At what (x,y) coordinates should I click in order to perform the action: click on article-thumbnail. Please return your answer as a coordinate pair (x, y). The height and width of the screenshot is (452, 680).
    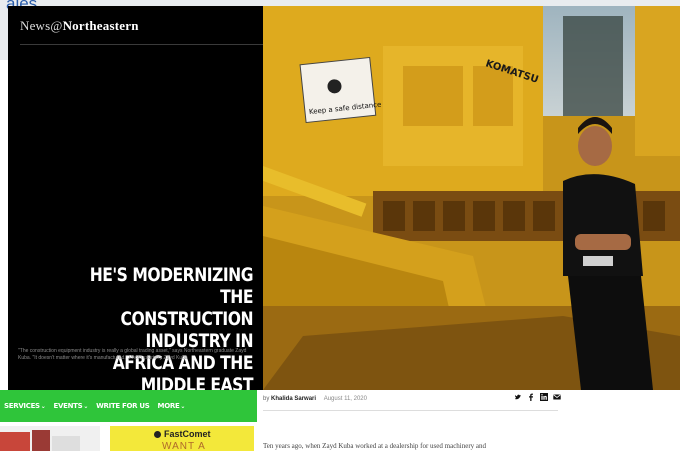
    Looking at the image, I should click on (50, 438).